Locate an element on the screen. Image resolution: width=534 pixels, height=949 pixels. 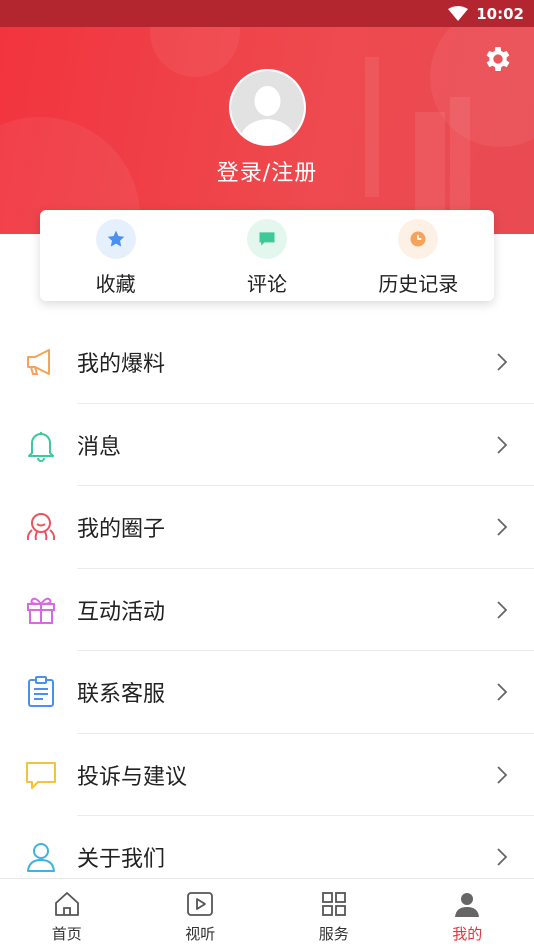
avatar is located at coordinates (267, 107).